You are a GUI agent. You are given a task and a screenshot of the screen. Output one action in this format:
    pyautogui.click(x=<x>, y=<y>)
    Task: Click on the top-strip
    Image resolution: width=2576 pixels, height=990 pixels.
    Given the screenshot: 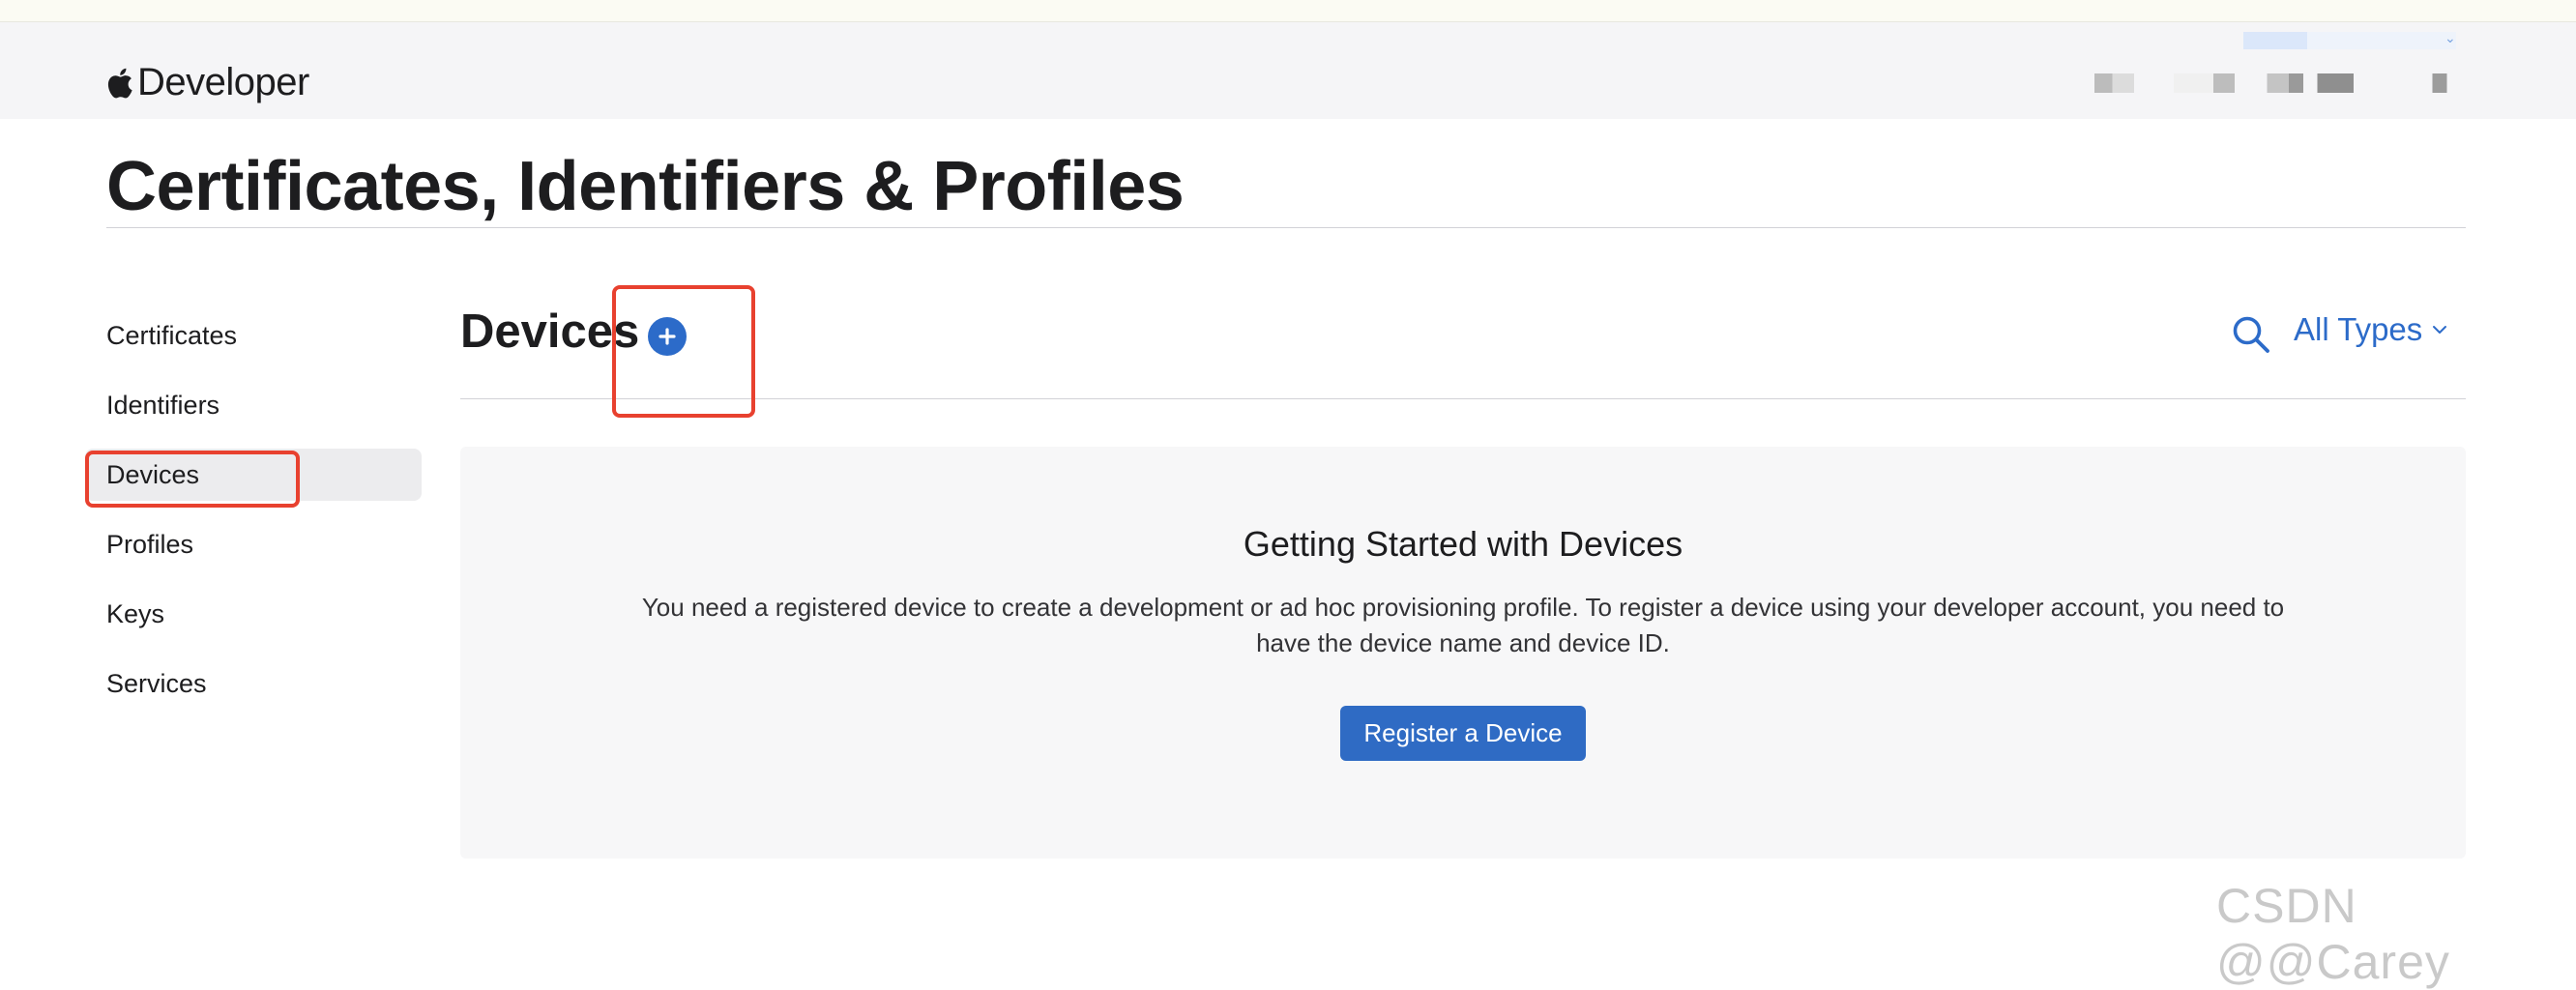 What is the action you would take?
    pyautogui.click(x=1288, y=11)
    